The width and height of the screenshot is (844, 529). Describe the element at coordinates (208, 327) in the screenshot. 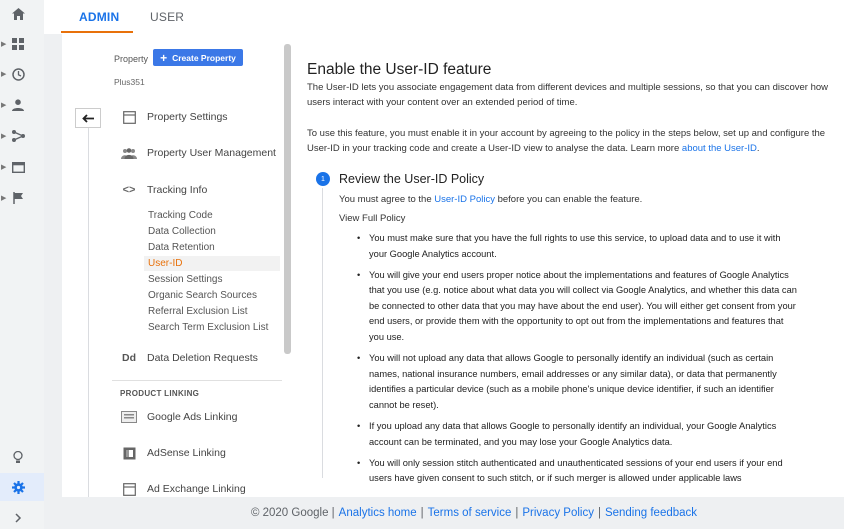

I see `sub-item-search-term-exclusion-list: Search Term Exclusion List` at that location.